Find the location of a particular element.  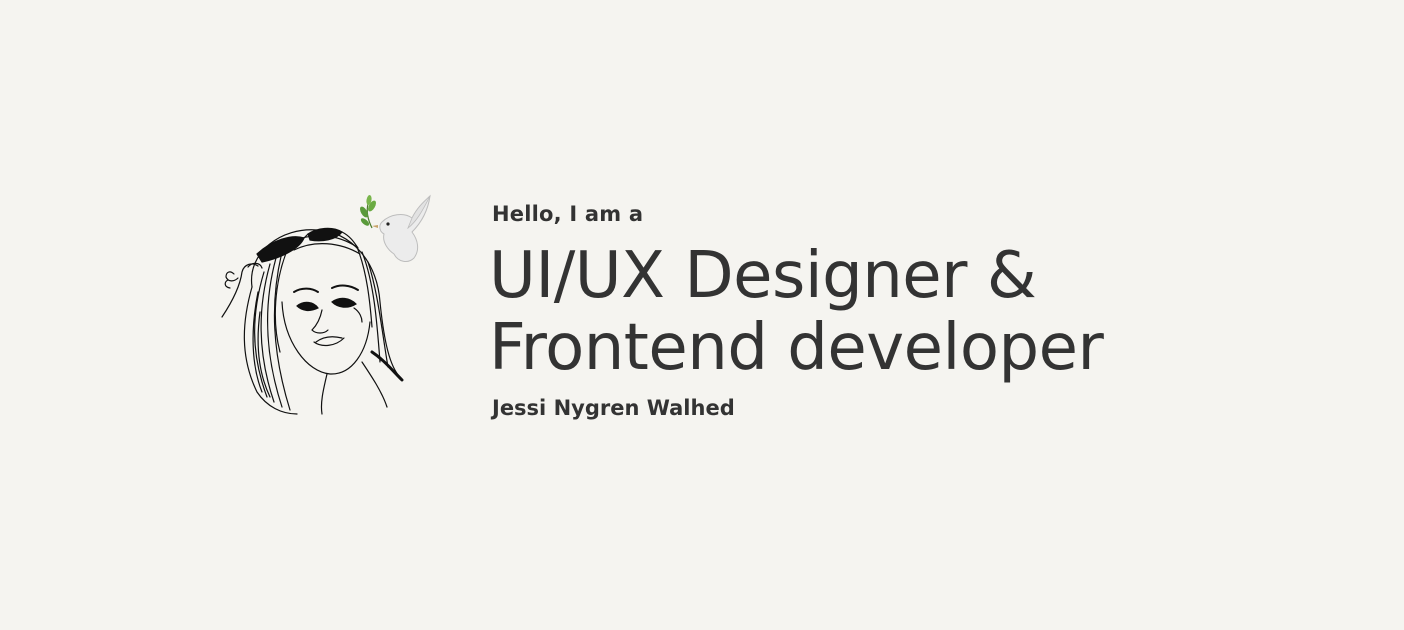

headline: UI/UX Designer & Frontend developer is located at coordinates (930, 312).